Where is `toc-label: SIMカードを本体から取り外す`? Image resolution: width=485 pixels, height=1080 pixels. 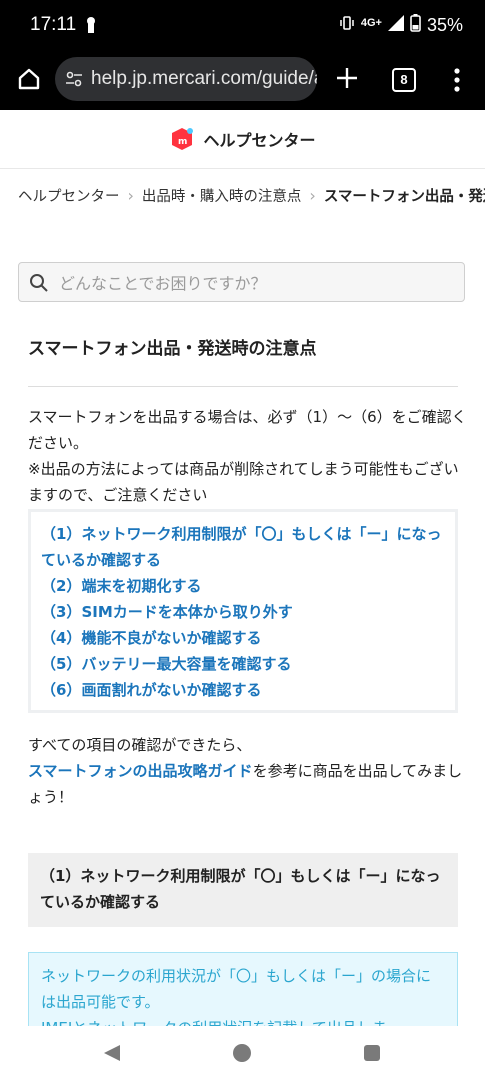
toc-label: SIMカードを本体から取り外す is located at coordinates (187, 612).